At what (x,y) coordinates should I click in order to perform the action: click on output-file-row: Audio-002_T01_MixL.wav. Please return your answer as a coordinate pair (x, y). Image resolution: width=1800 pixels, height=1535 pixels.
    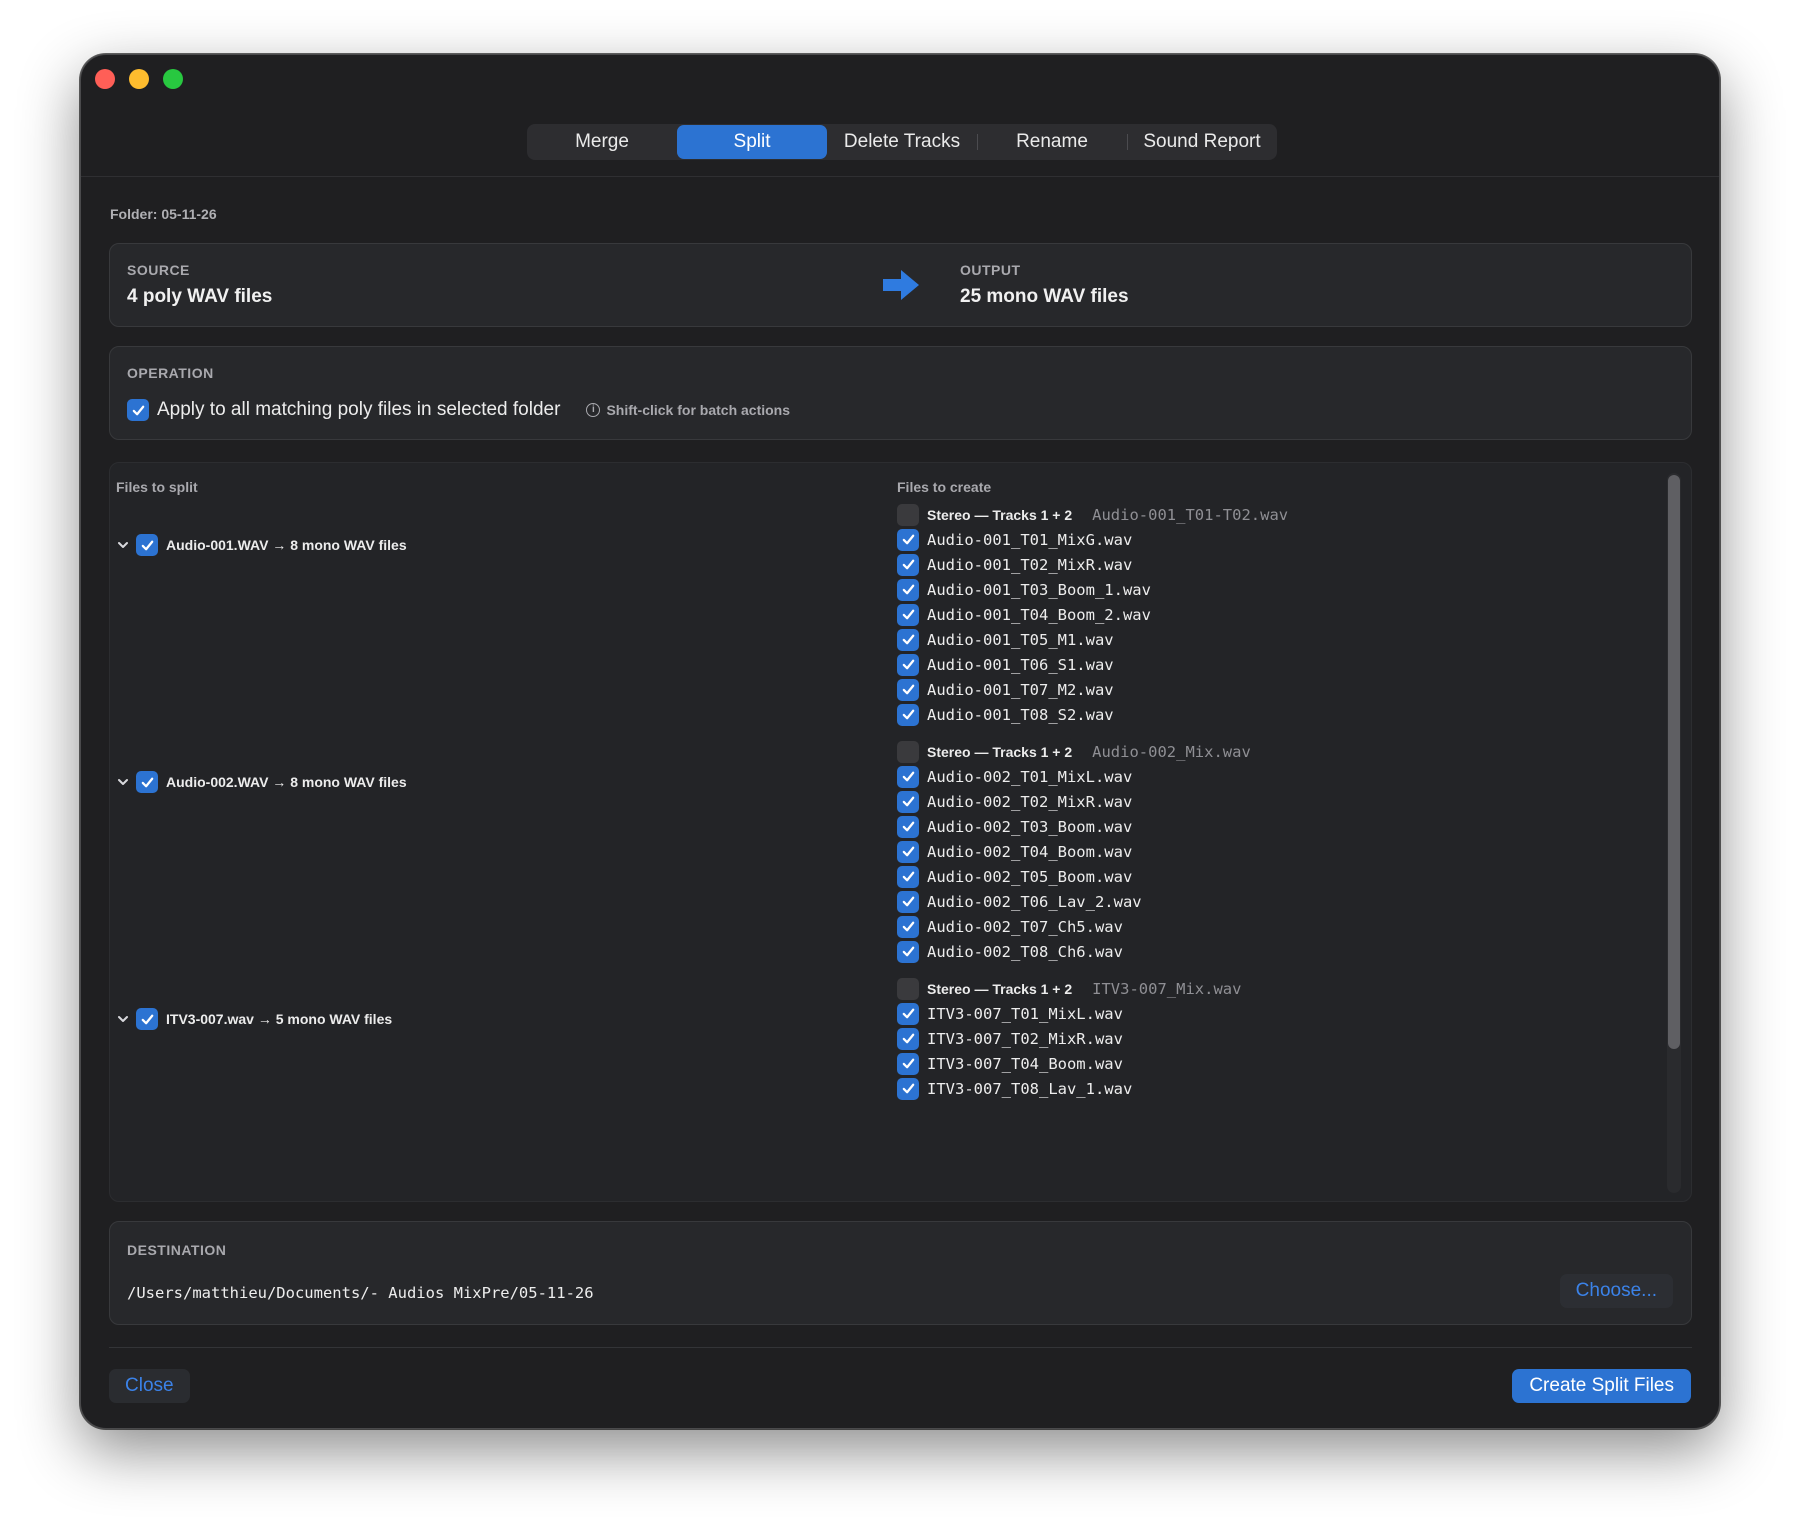
    Looking at the image, I should click on (1074, 776).